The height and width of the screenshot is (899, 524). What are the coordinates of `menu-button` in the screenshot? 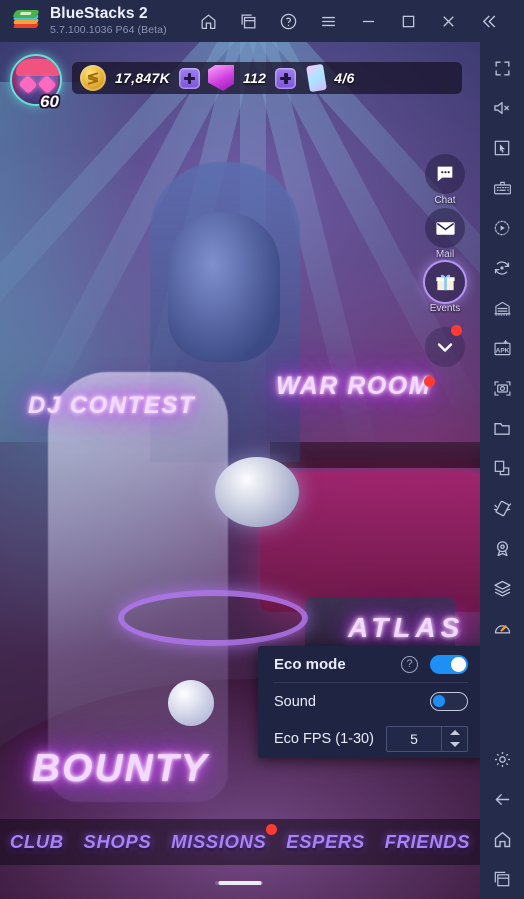 It's located at (329, 21).